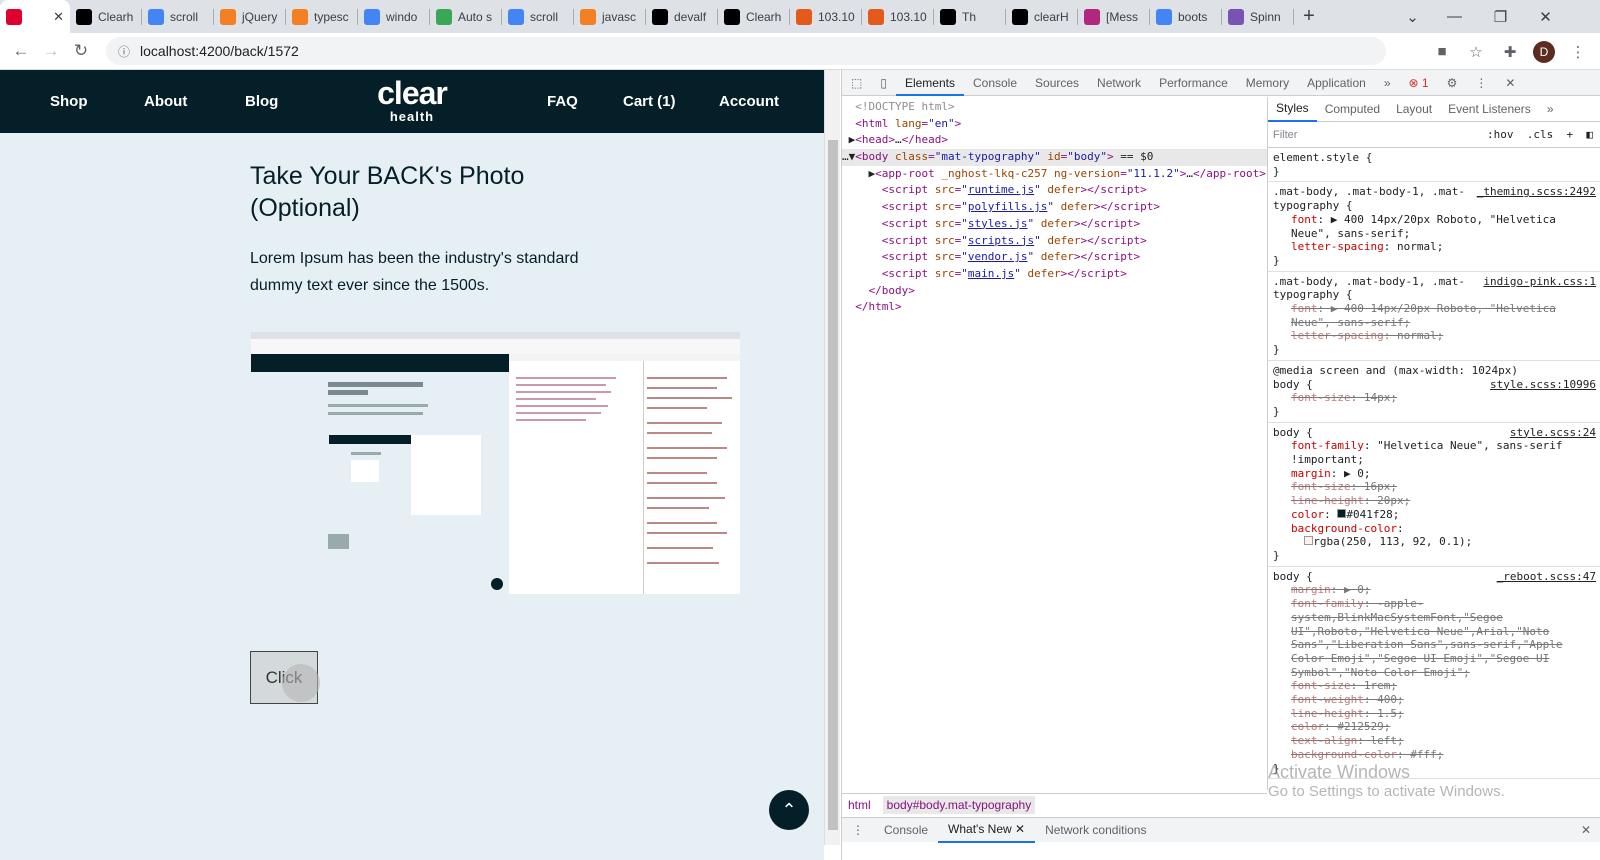  Describe the element at coordinates (1412, 16) in the screenshot. I see `tab-search-icon: ⌄` at that location.